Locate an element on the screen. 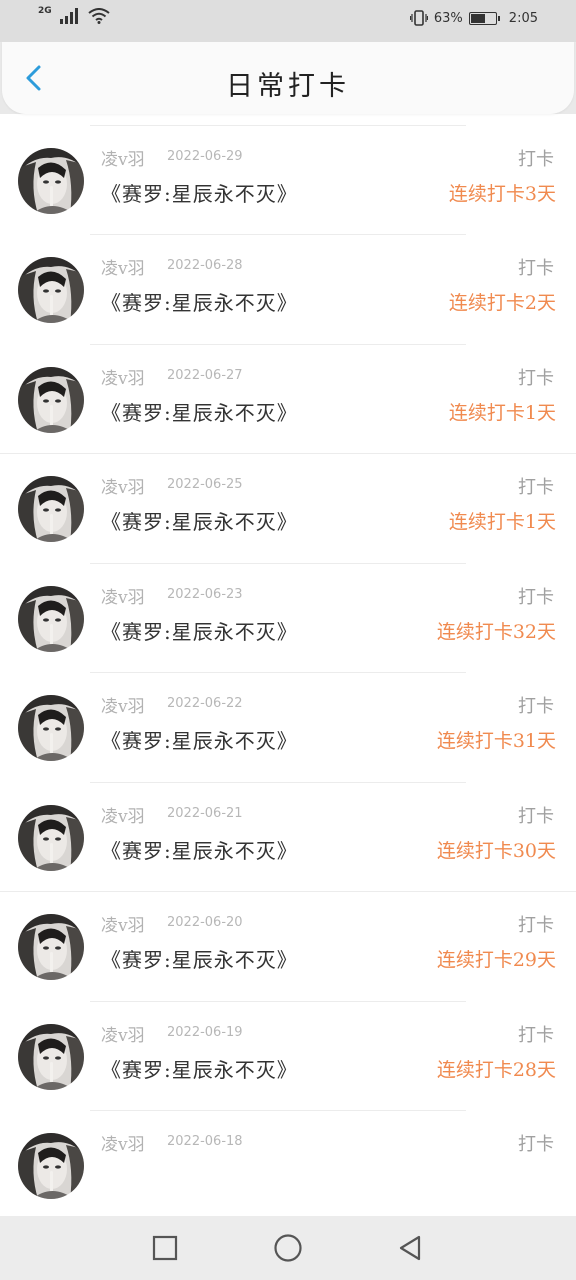 This screenshot has height=1280, width=576. back-icon is located at coordinates (410, 1248).